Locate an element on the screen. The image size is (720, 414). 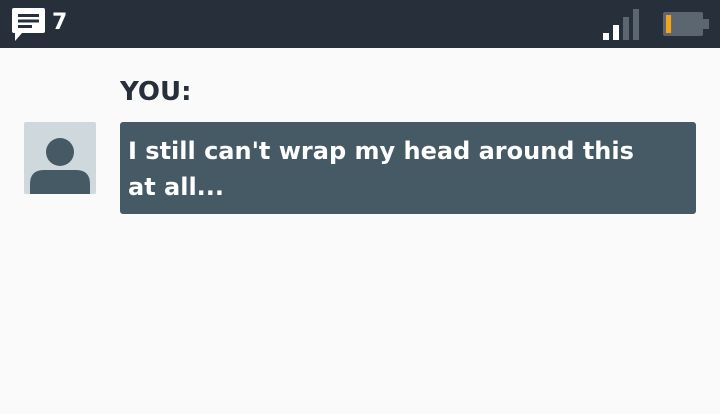
sender-label: YOU: is located at coordinates (156, 92).